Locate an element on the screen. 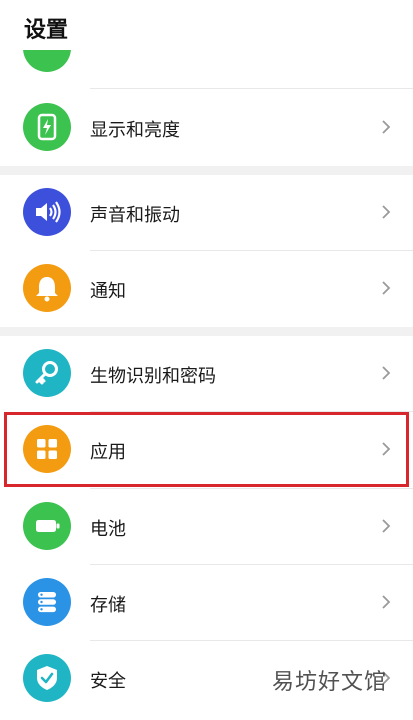 The image size is (413, 720). settings-item-label: 应用 is located at coordinates (108, 452).